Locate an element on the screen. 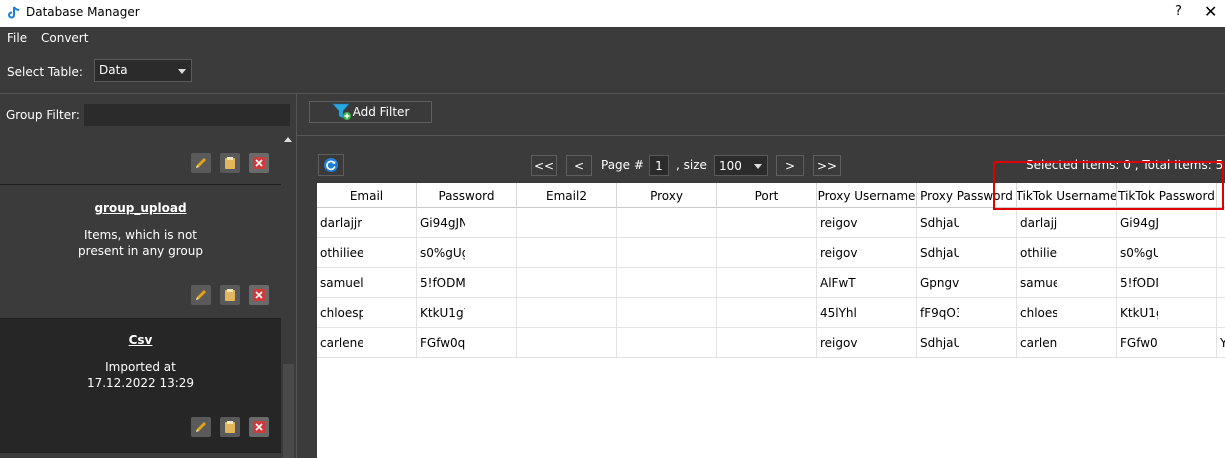 The height and width of the screenshot is (458, 1225). menu-file: File is located at coordinates (17, 38).